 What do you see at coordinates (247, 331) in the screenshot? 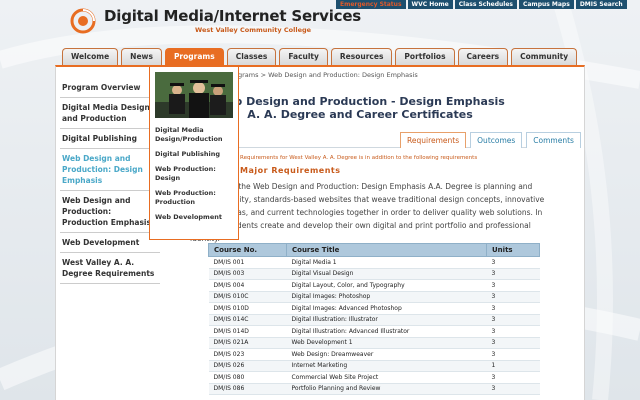
I see `cell-course-no: DM/IS 014D` at bounding box center [247, 331].